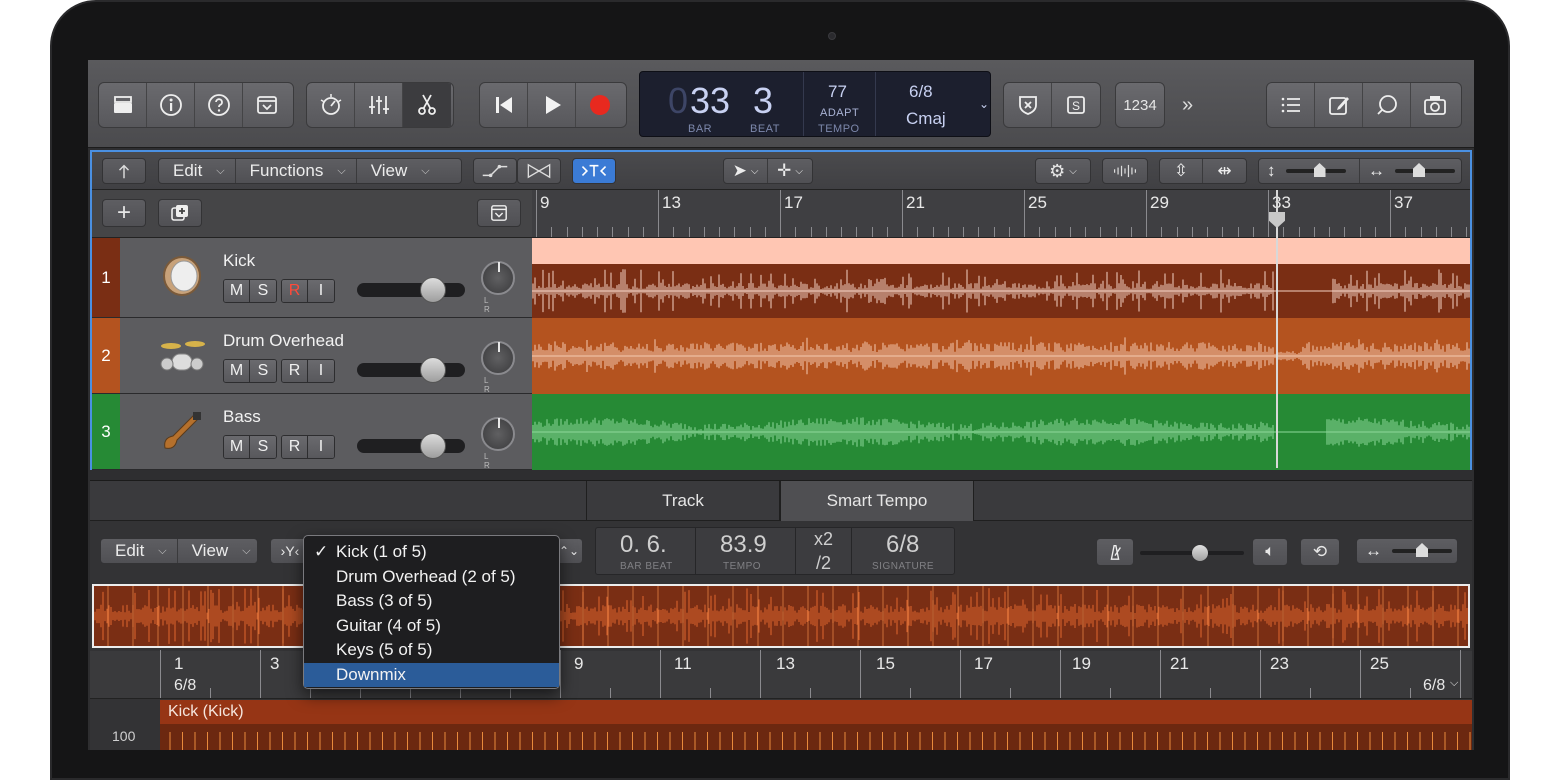  What do you see at coordinates (499, 213) in the screenshot?
I see `global-tracks-button` at bounding box center [499, 213].